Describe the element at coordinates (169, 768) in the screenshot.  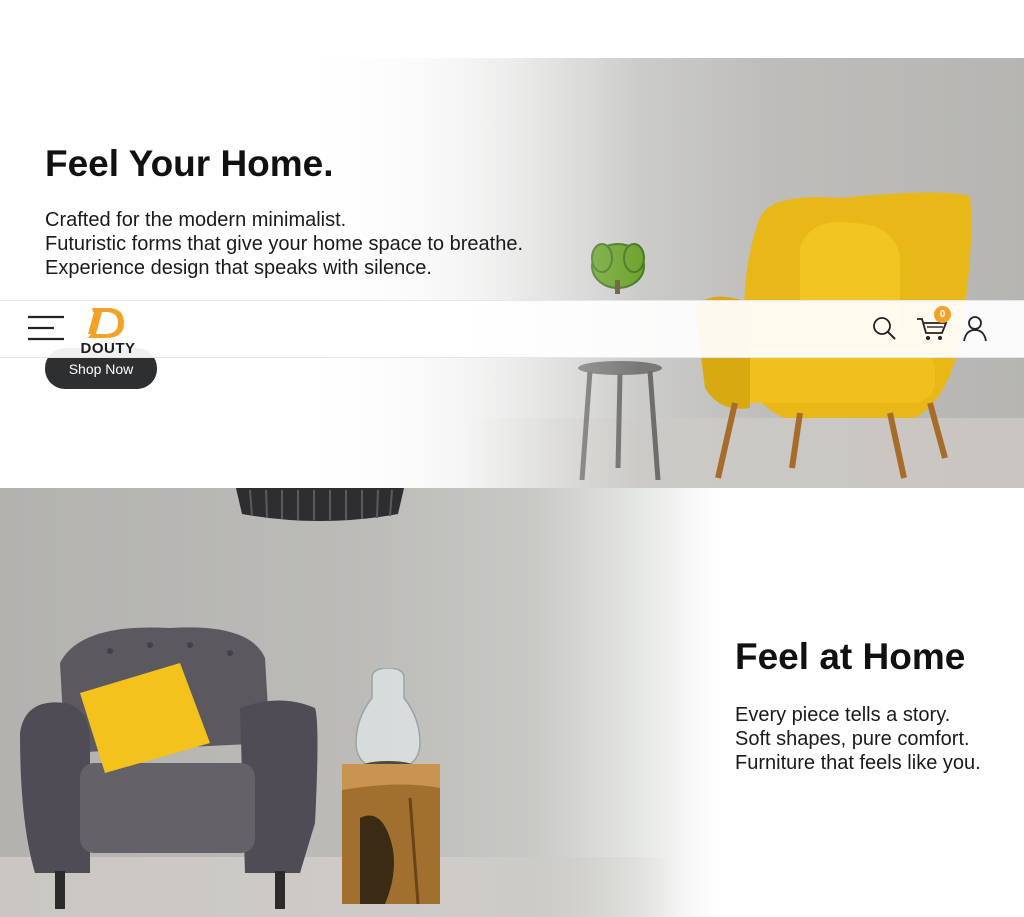
I see `gray-armchair-image` at that location.